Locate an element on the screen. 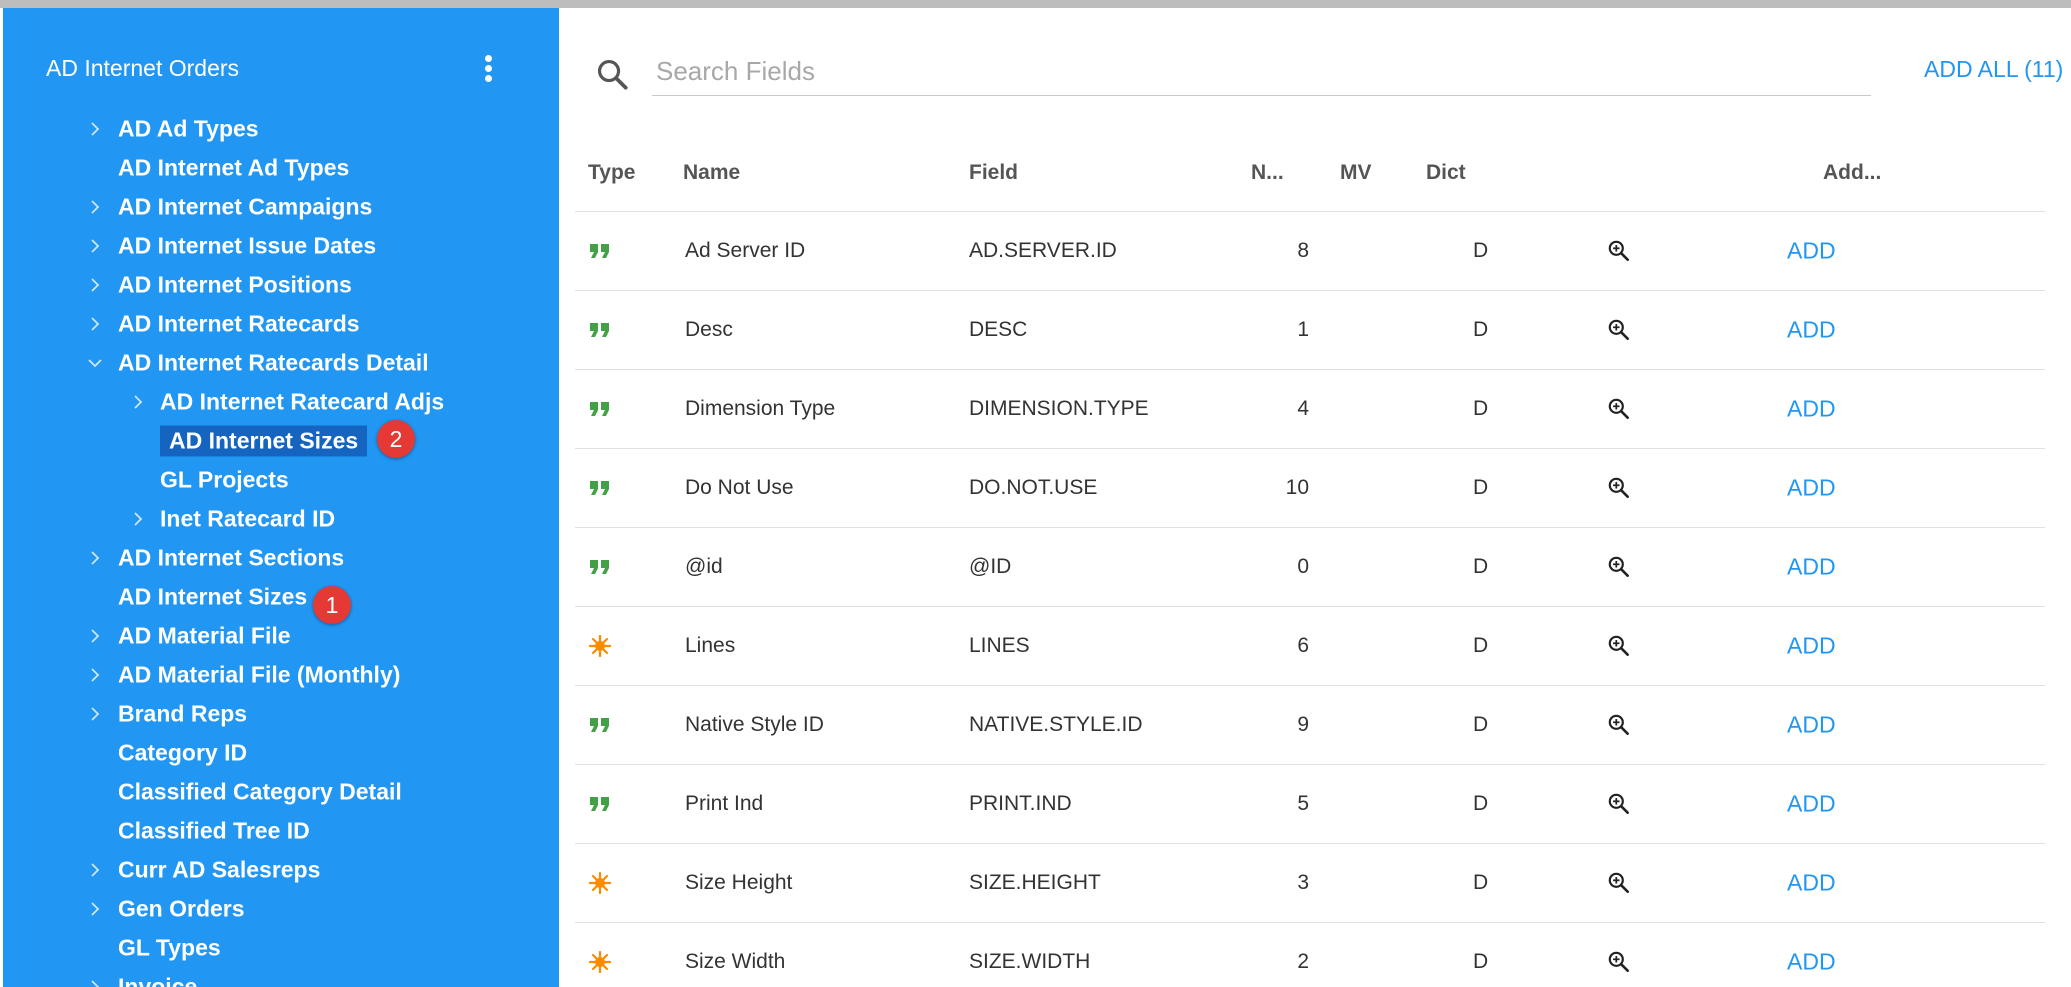 The image size is (2071, 987). sidebar-title: AD Internet Orders is located at coordinates (143, 68).